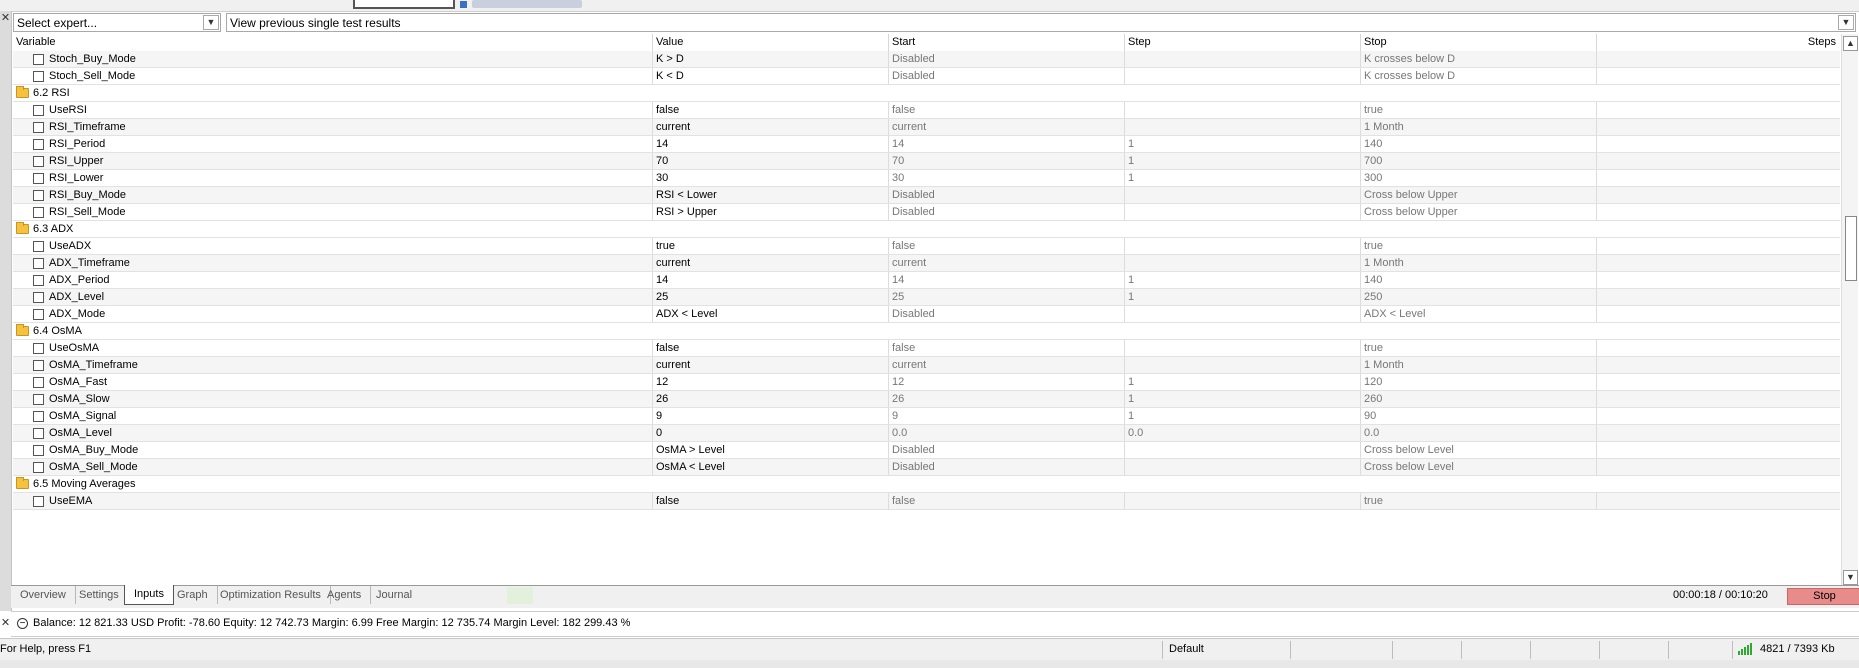 The width and height of the screenshot is (1859, 668). I want to click on column-header-value: Value, so click(771, 42).